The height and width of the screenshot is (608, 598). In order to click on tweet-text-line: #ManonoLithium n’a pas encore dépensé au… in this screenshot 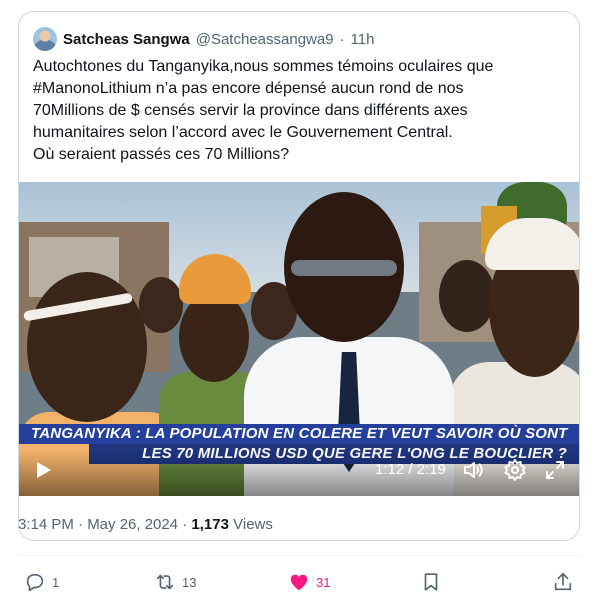, I will do `click(248, 88)`.